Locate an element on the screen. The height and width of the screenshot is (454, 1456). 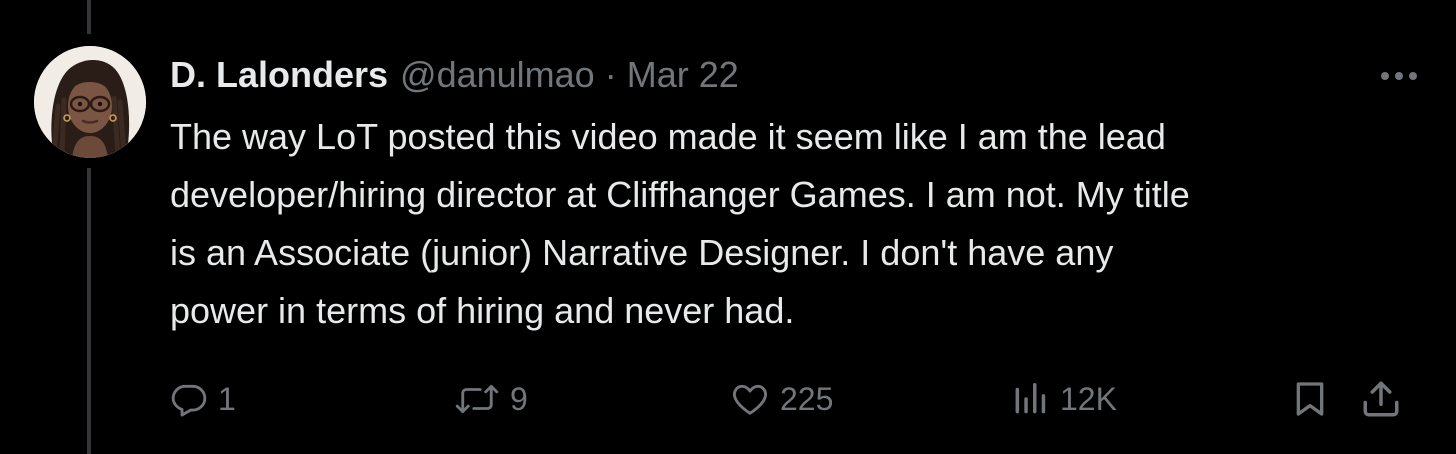
display-name: D. Lalonders is located at coordinates (279, 75).